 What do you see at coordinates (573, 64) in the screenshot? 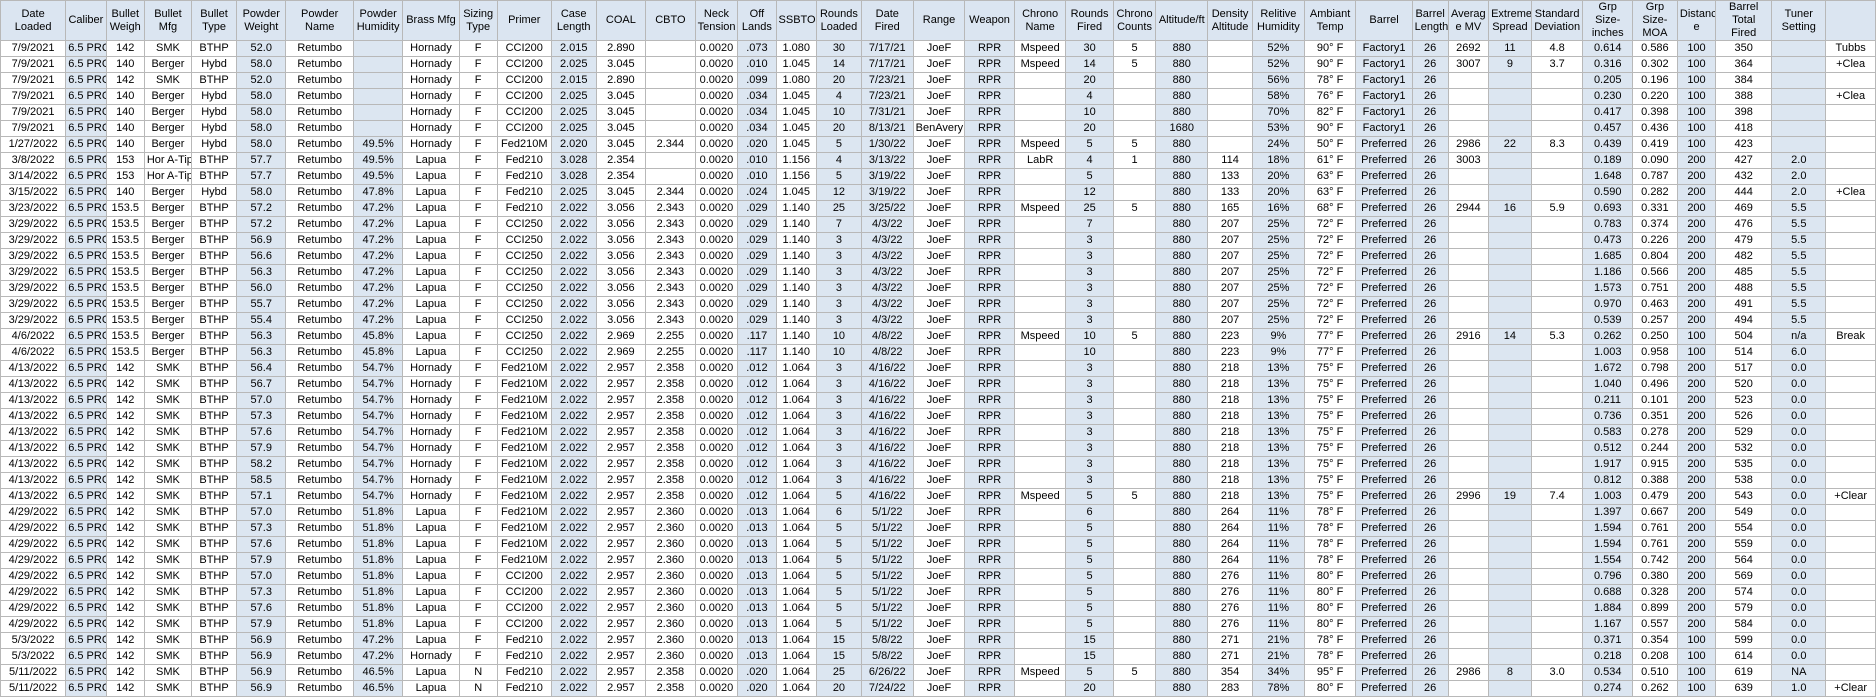
I see `cell: 2.025` at bounding box center [573, 64].